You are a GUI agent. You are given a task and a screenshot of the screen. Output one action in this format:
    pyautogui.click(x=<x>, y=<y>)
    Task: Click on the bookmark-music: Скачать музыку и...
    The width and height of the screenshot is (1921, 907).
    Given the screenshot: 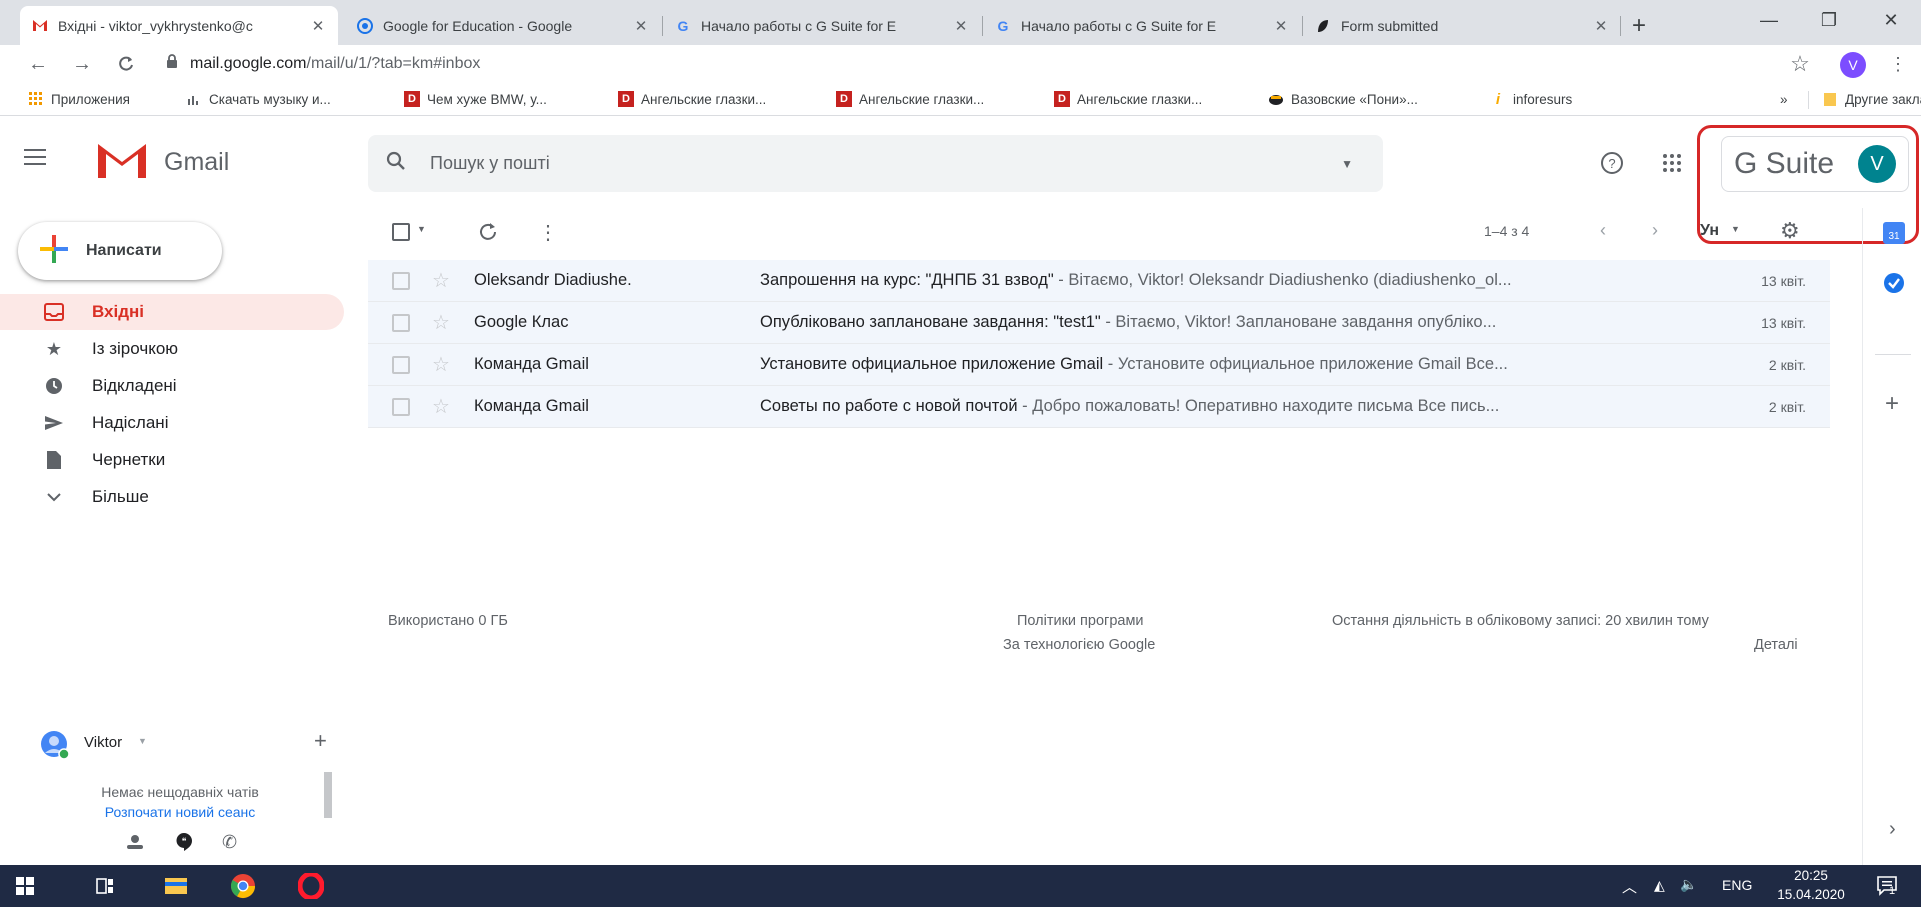 What is the action you would take?
    pyautogui.click(x=258, y=99)
    